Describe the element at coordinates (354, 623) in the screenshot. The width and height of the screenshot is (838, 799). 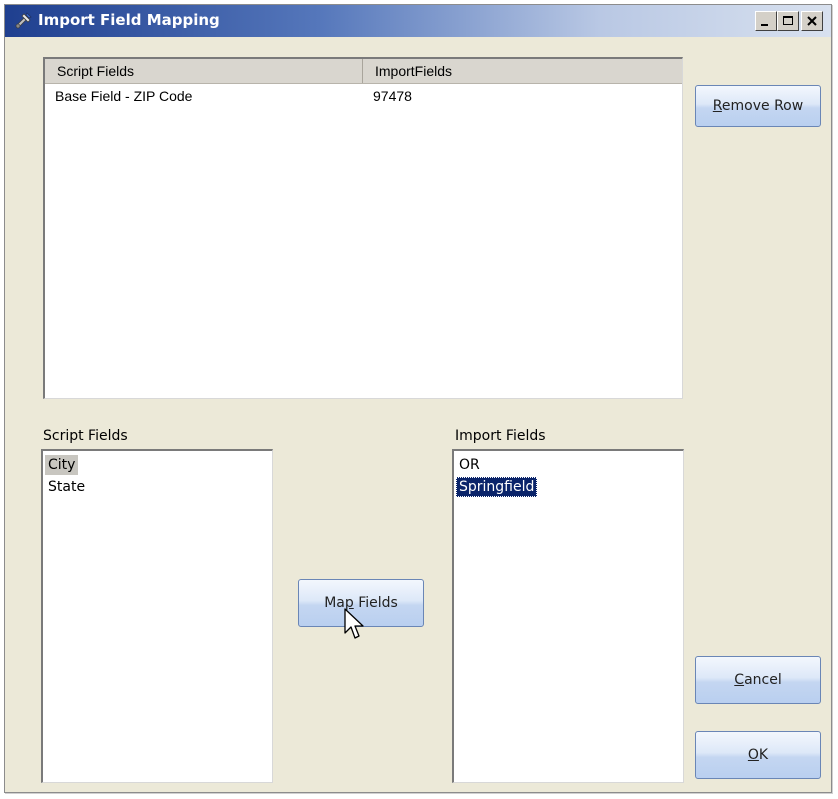
I see `mouse-pointer-icon` at that location.